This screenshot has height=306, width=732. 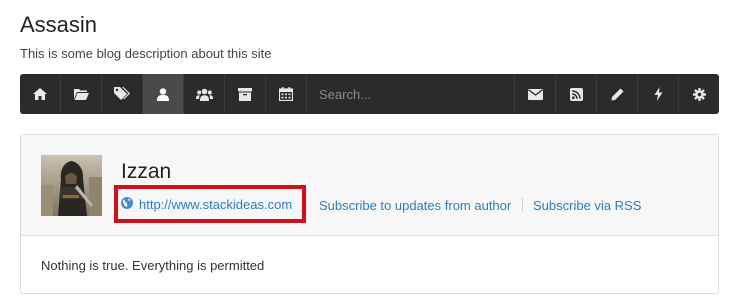 What do you see at coordinates (416, 94) in the screenshot?
I see `search-input` at bounding box center [416, 94].